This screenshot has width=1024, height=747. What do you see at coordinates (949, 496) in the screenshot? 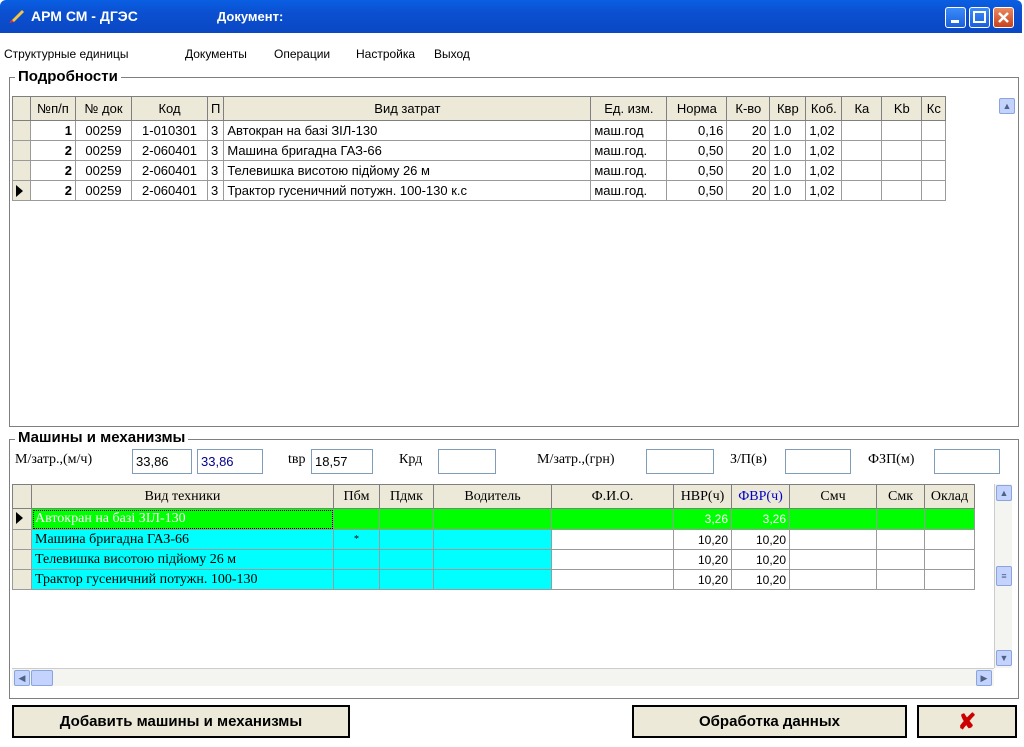
I see `col-header-salary: Оклад` at bounding box center [949, 496].